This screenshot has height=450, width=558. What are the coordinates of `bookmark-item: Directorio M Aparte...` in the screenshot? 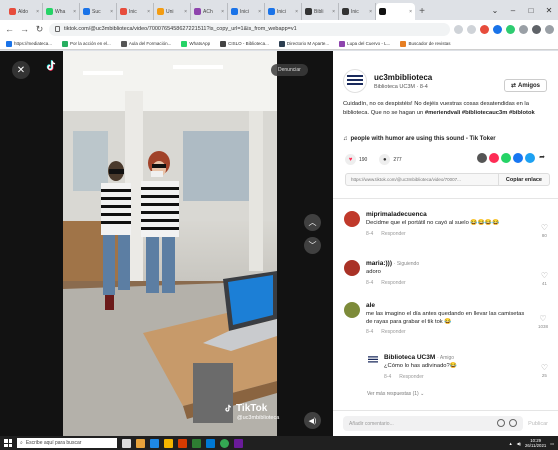 It's located at (303, 43).